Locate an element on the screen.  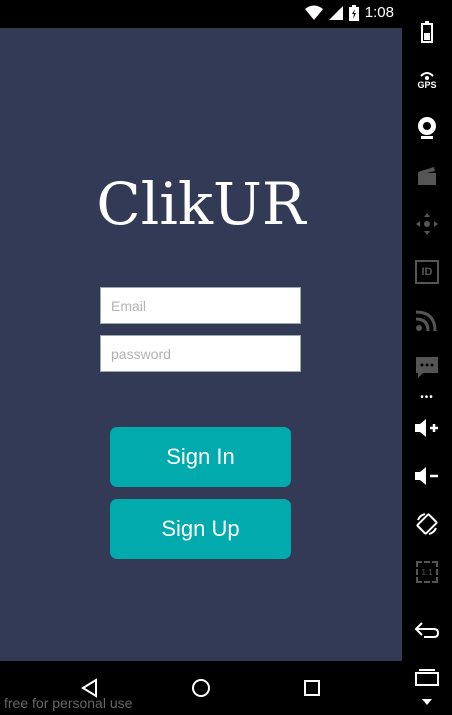
camera-button is located at coordinates (427, 128).